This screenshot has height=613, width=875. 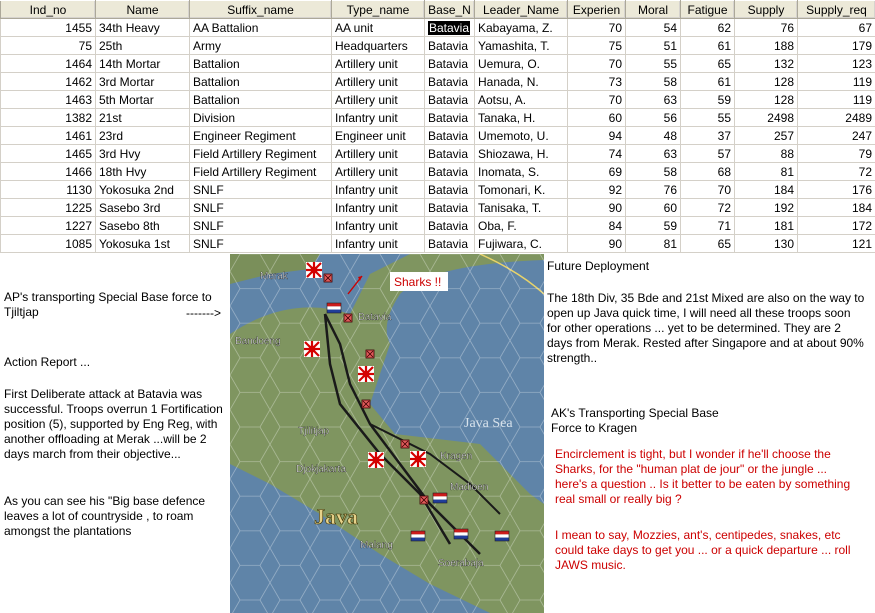 I want to click on table-cell: 70, so click(x=596, y=99).